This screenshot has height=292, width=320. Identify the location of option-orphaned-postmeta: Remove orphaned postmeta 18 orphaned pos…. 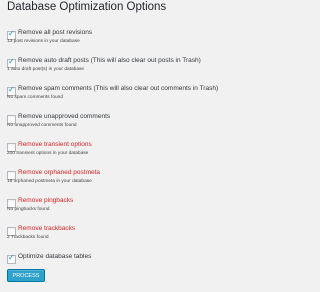
(152, 181).